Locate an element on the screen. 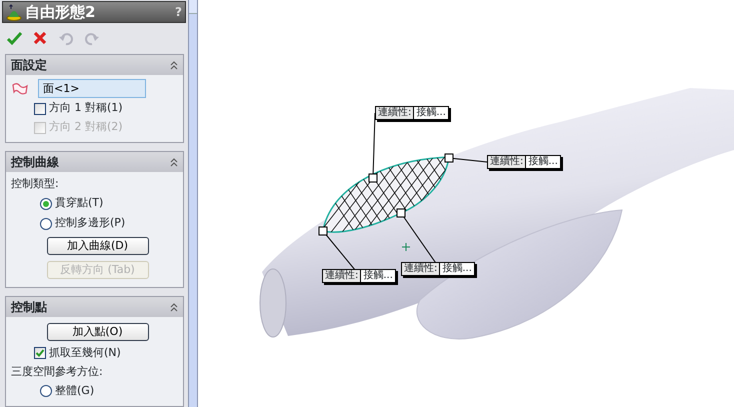 The height and width of the screenshot is (407, 734). add-button: 加入點(O) is located at coordinates (97, 331).